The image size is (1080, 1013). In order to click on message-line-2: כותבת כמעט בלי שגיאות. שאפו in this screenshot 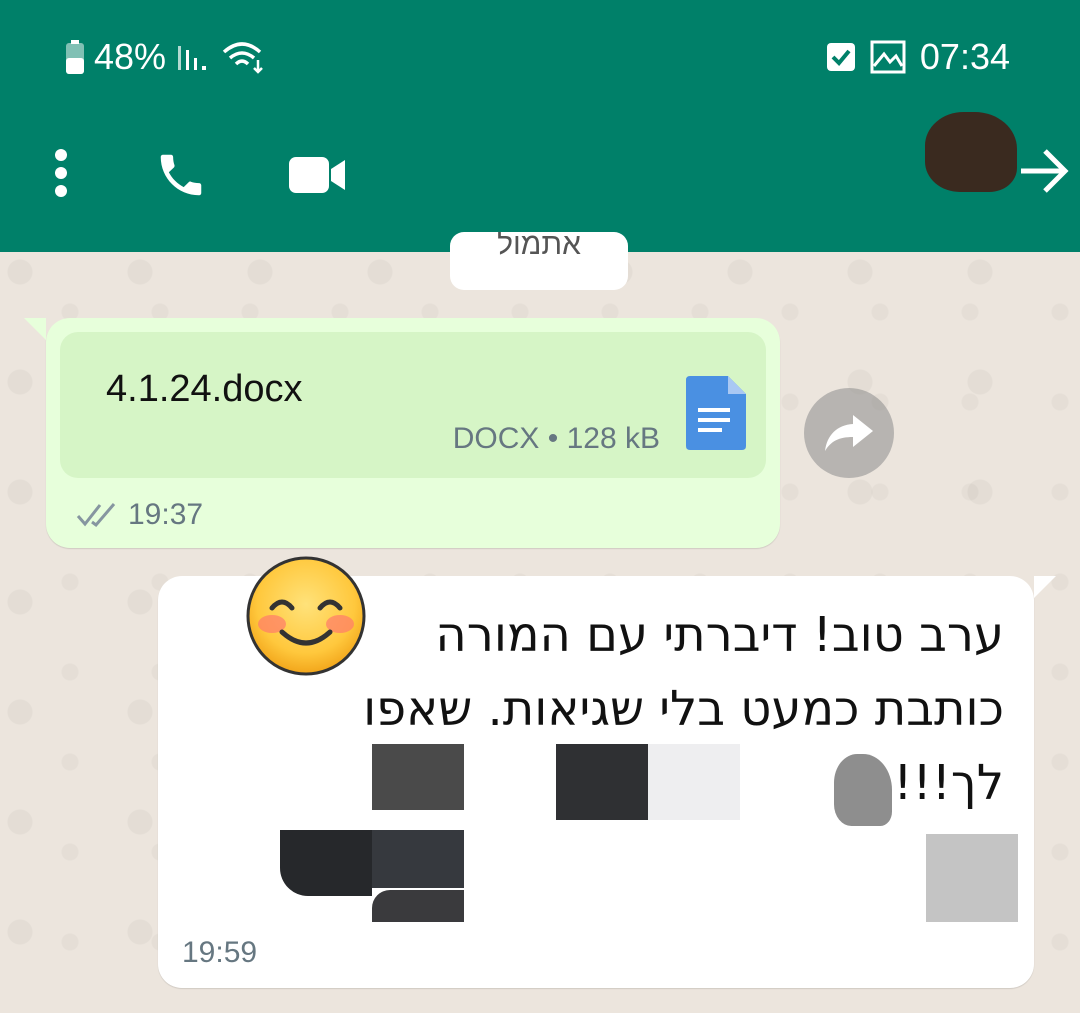, I will do `click(683, 709)`.